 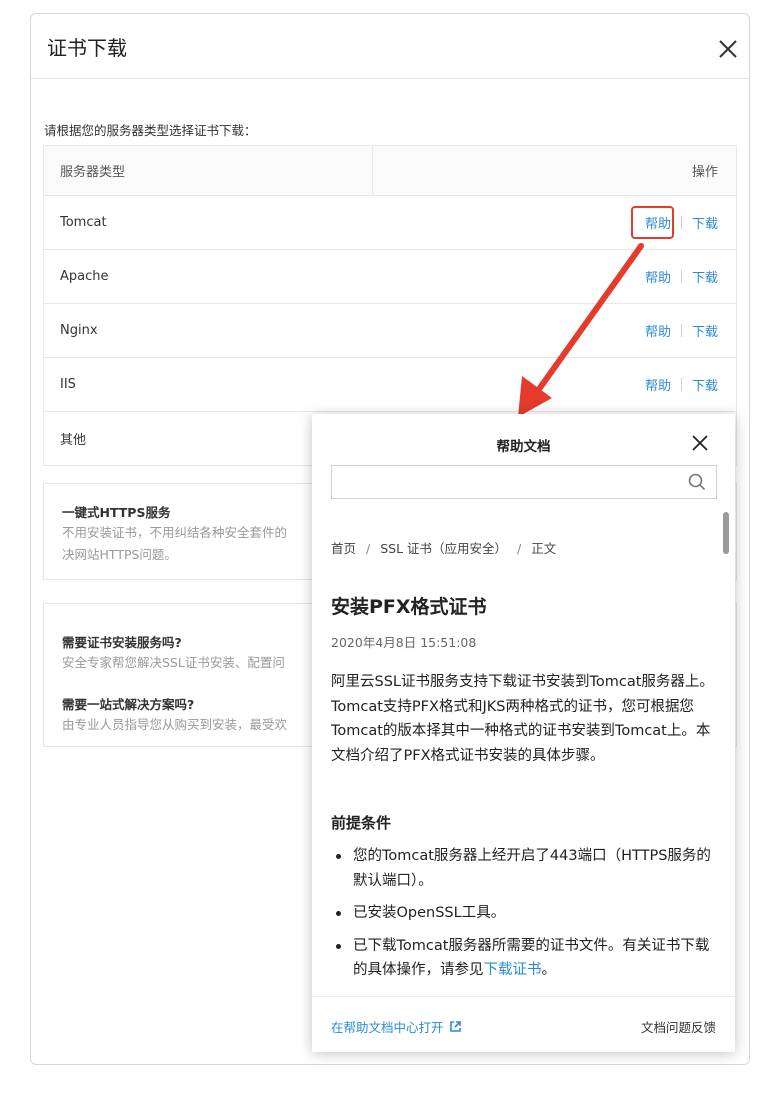 I want to click on header-action: 操作, so click(x=704, y=172).